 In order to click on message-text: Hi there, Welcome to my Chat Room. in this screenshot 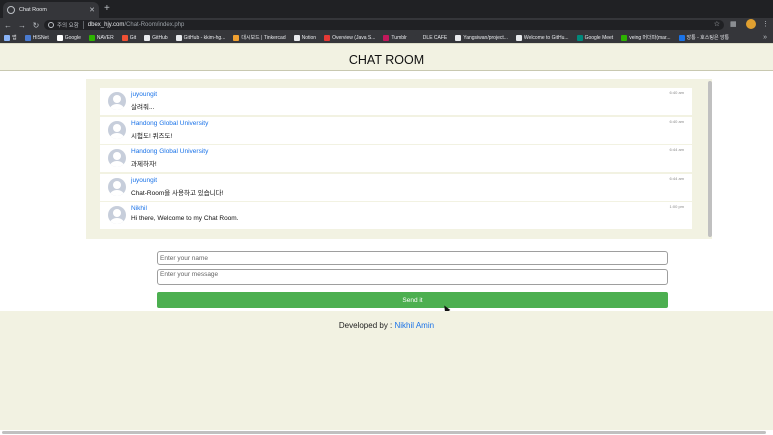, I will do `click(185, 218)`.